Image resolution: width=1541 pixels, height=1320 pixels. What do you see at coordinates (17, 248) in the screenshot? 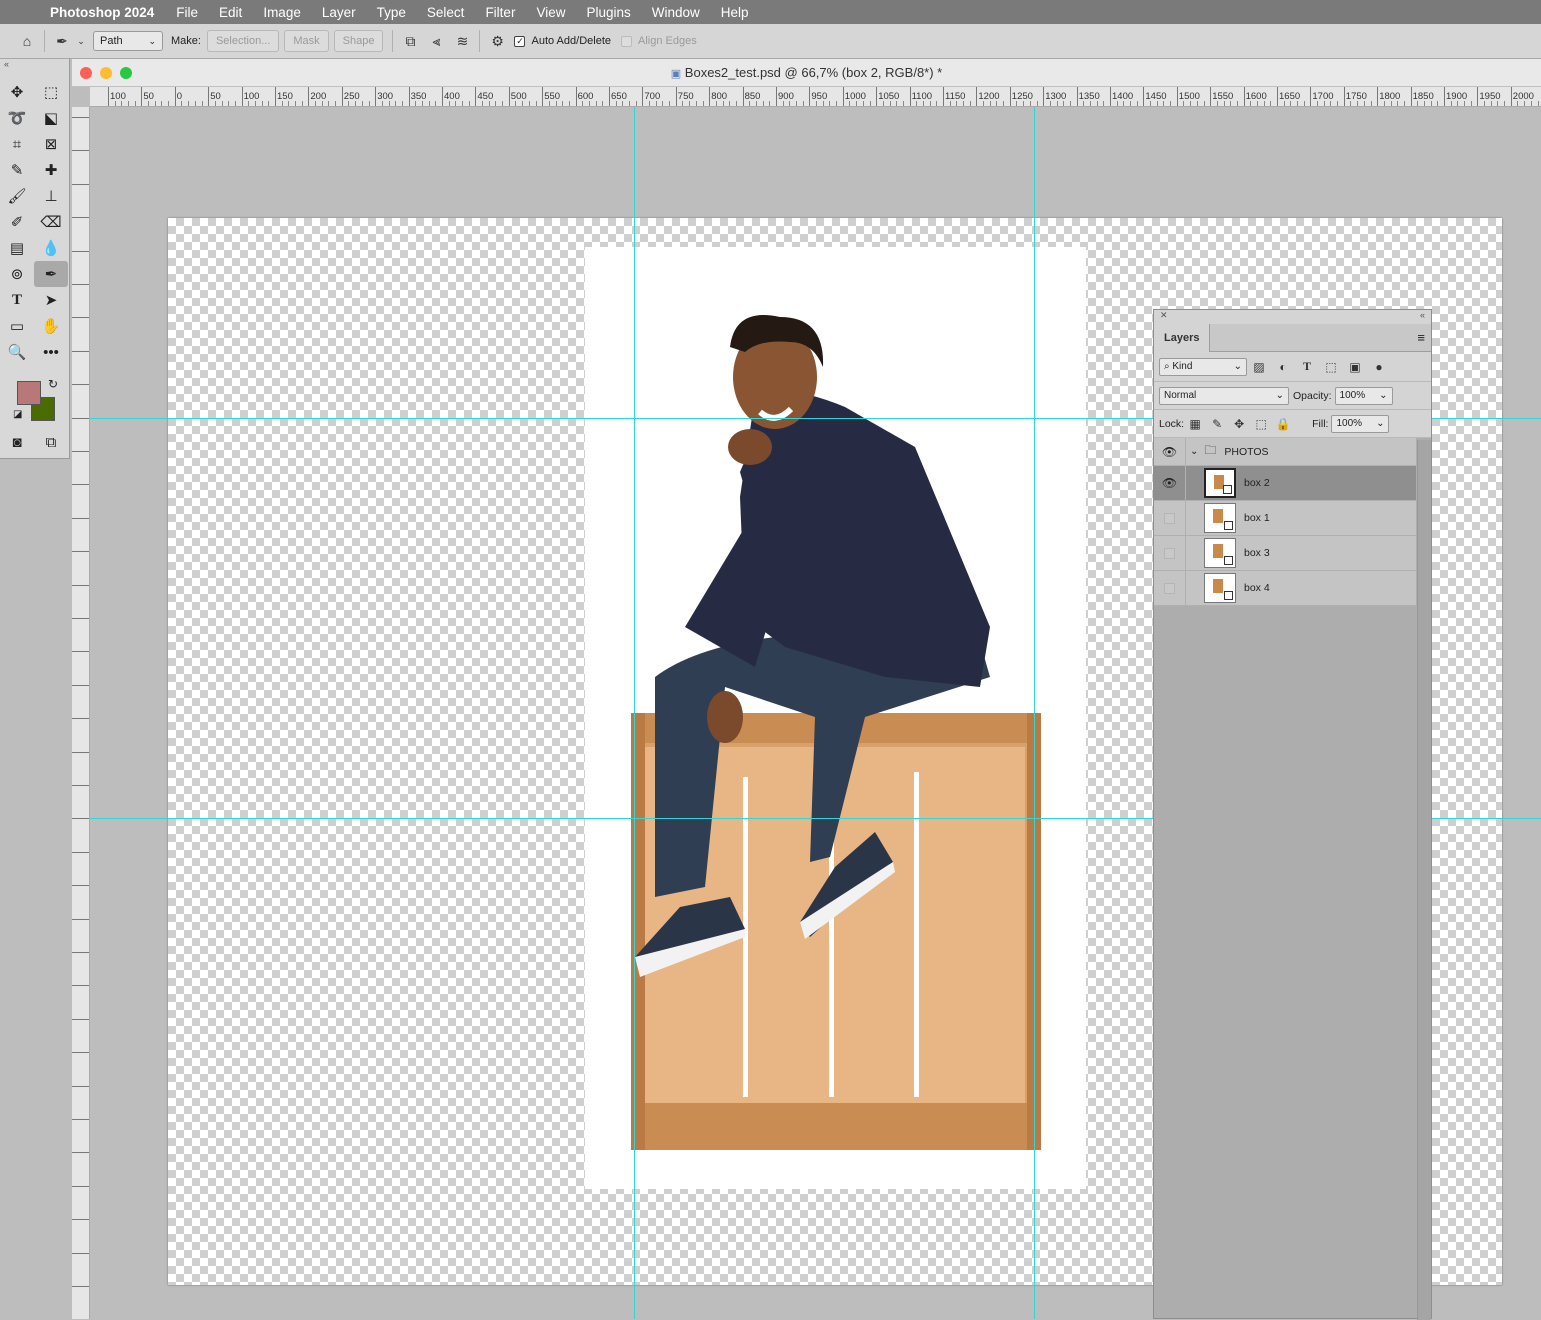
I see `gradient-icon: ▤` at bounding box center [17, 248].